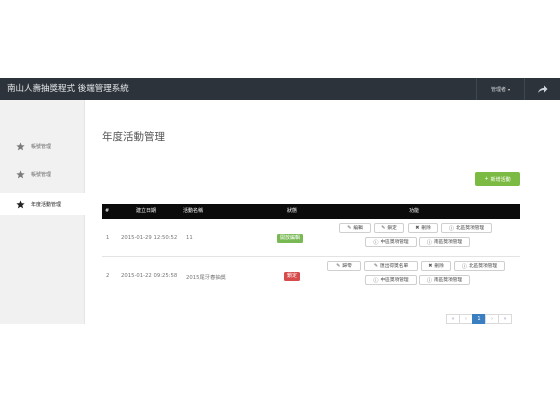  What do you see at coordinates (505, 319) in the screenshot?
I see `pagination-last: »` at bounding box center [505, 319].